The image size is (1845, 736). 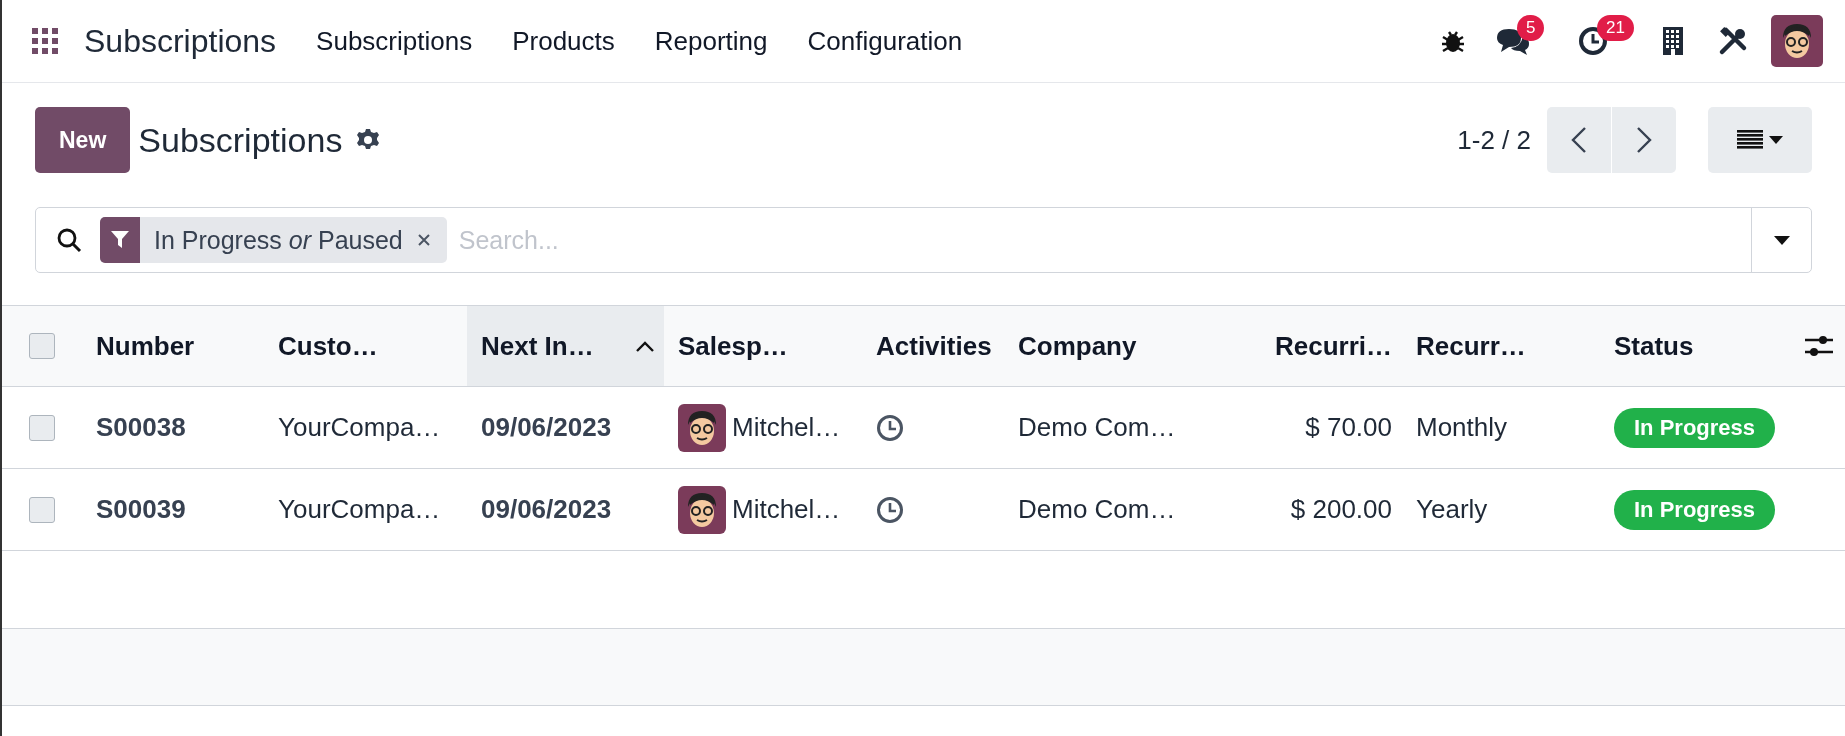 What do you see at coordinates (563, 41) in the screenshot?
I see `menu-item: Products` at bounding box center [563, 41].